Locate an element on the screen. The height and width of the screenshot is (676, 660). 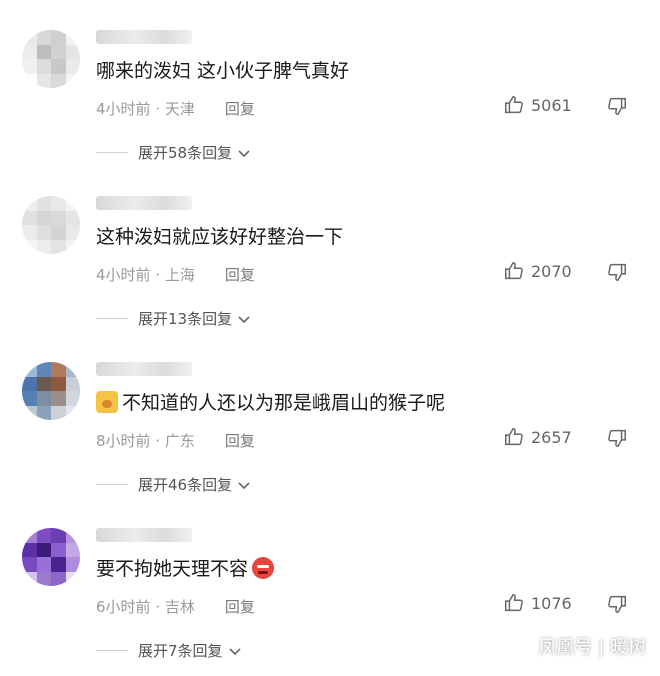
comment-time: 8小时前 is located at coordinates (123, 441).